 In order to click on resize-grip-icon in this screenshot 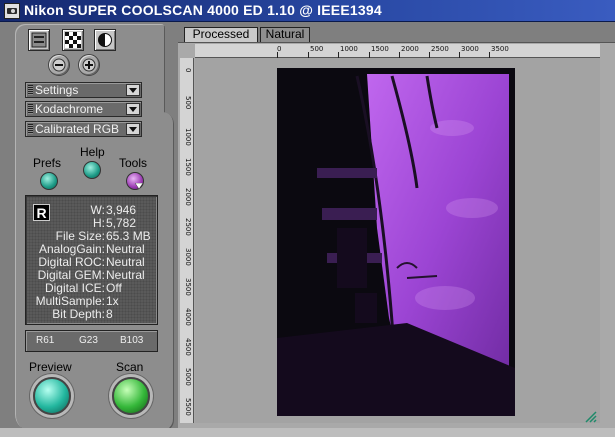, I will do `click(591, 417)`.